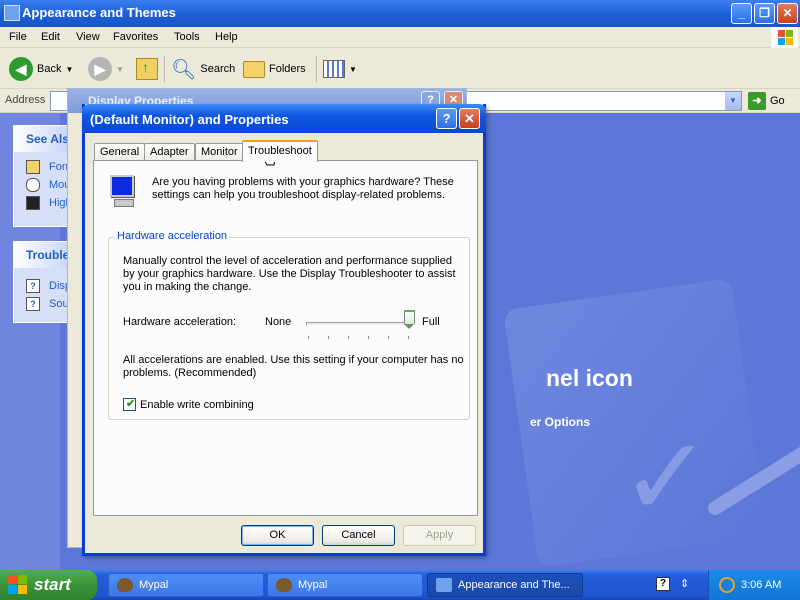  What do you see at coordinates (135, 37) in the screenshot?
I see `menu-favorites: Favorites` at bounding box center [135, 37].